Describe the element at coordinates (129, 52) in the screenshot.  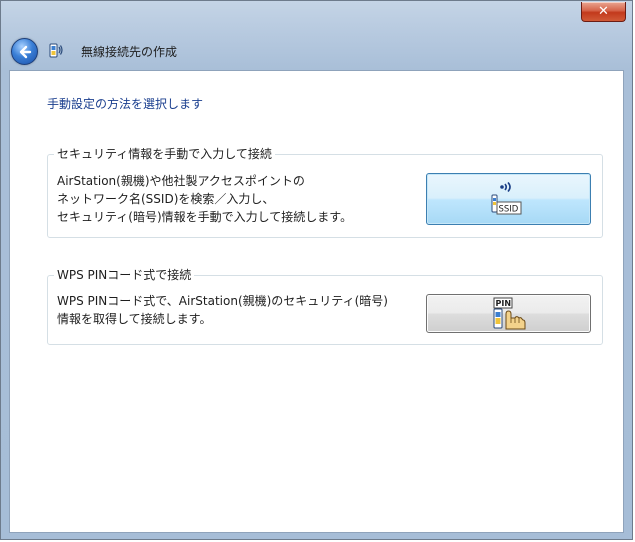
I see `window-title: 無線接続先の作成` at that location.